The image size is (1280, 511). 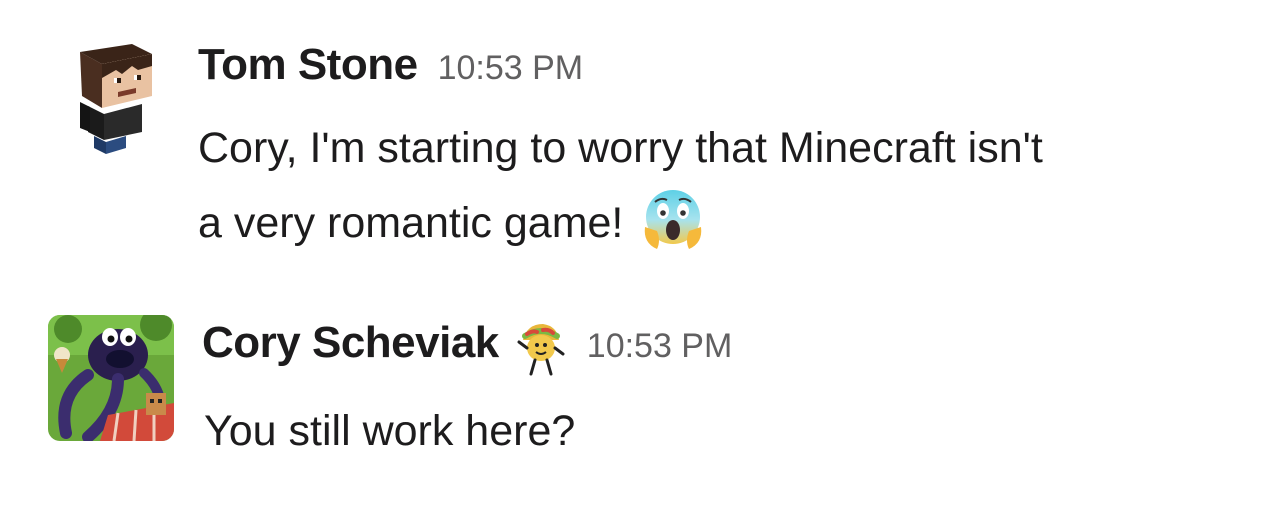 I want to click on cartoon-creature-avatar, so click(x=111, y=378).